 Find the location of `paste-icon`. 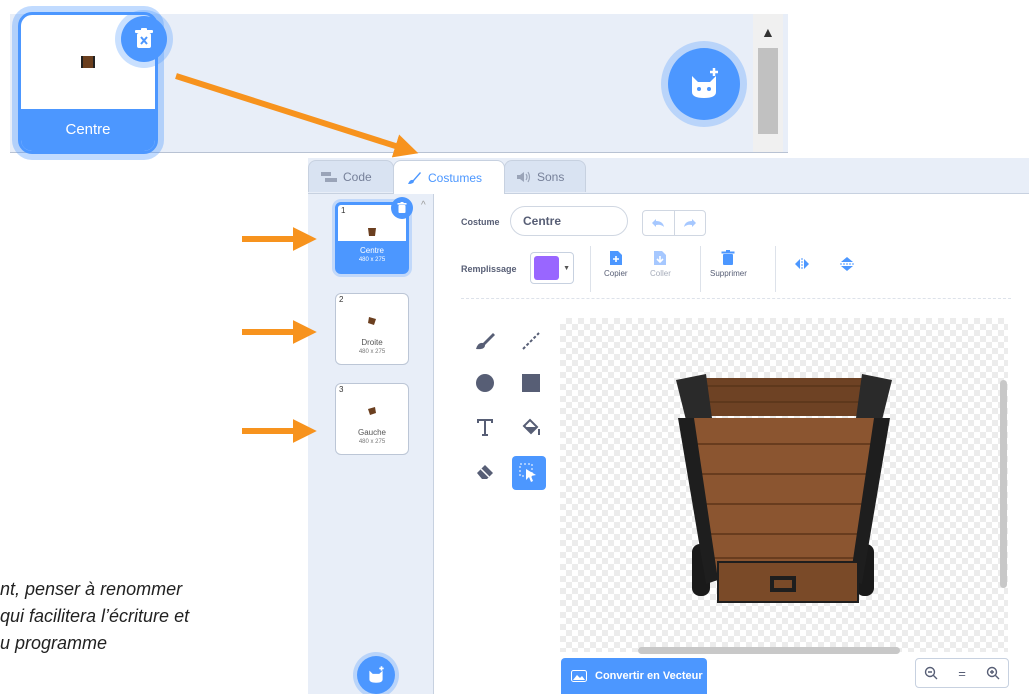

paste-icon is located at coordinates (660, 258).